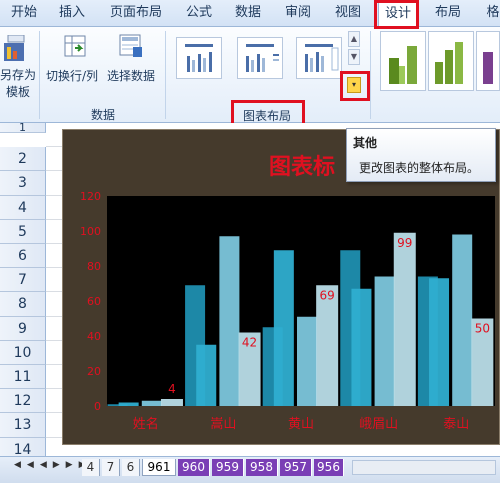 Image resolution: width=500 pixels, height=483 pixels. I want to click on tab-home: 开始, so click(24, 13).